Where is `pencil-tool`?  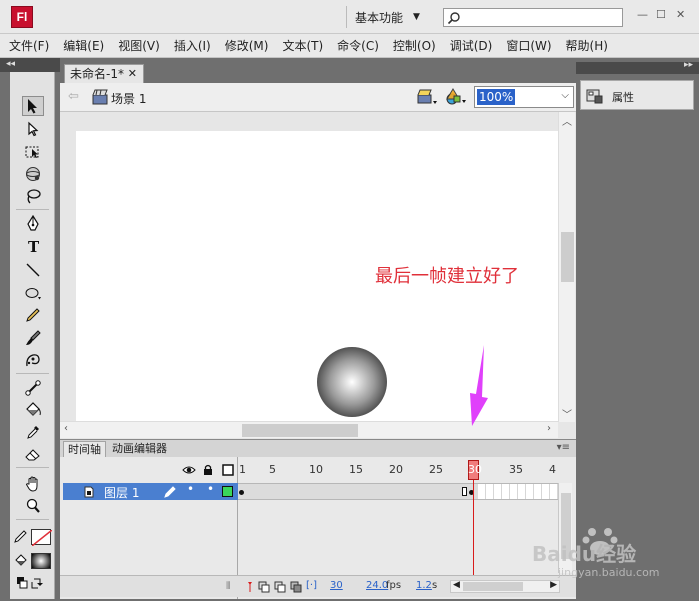
pencil-tool is located at coordinates (33, 315).